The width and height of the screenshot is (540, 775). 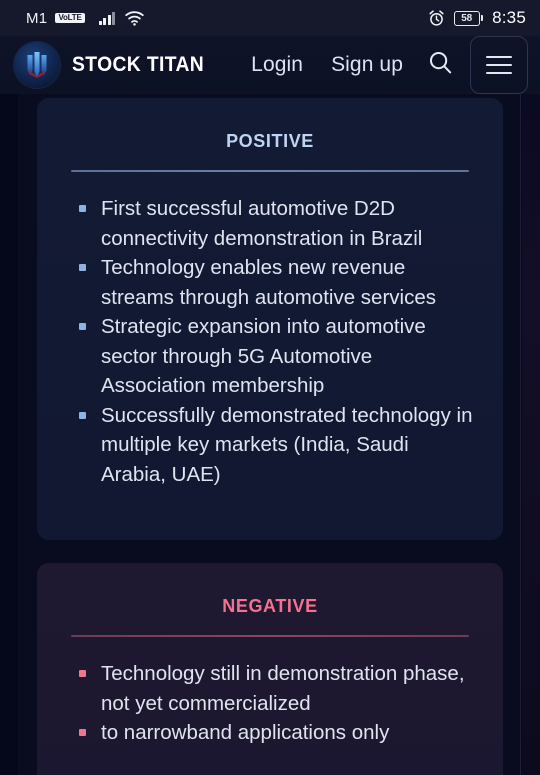 What do you see at coordinates (37, 18) in the screenshot?
I see `carrier-label: M1` at bounding box center [37, 18].